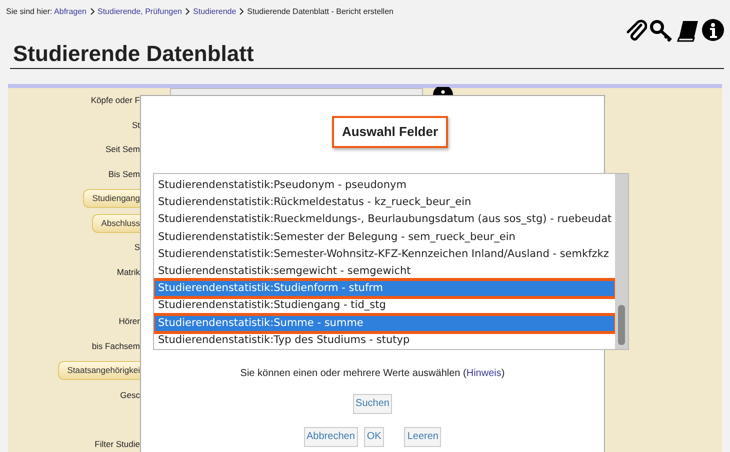 Image resolution: width=730 pixels, height=452 pixels. I want to click on page-title: Studierende Datenblatt, so click(367, 55).